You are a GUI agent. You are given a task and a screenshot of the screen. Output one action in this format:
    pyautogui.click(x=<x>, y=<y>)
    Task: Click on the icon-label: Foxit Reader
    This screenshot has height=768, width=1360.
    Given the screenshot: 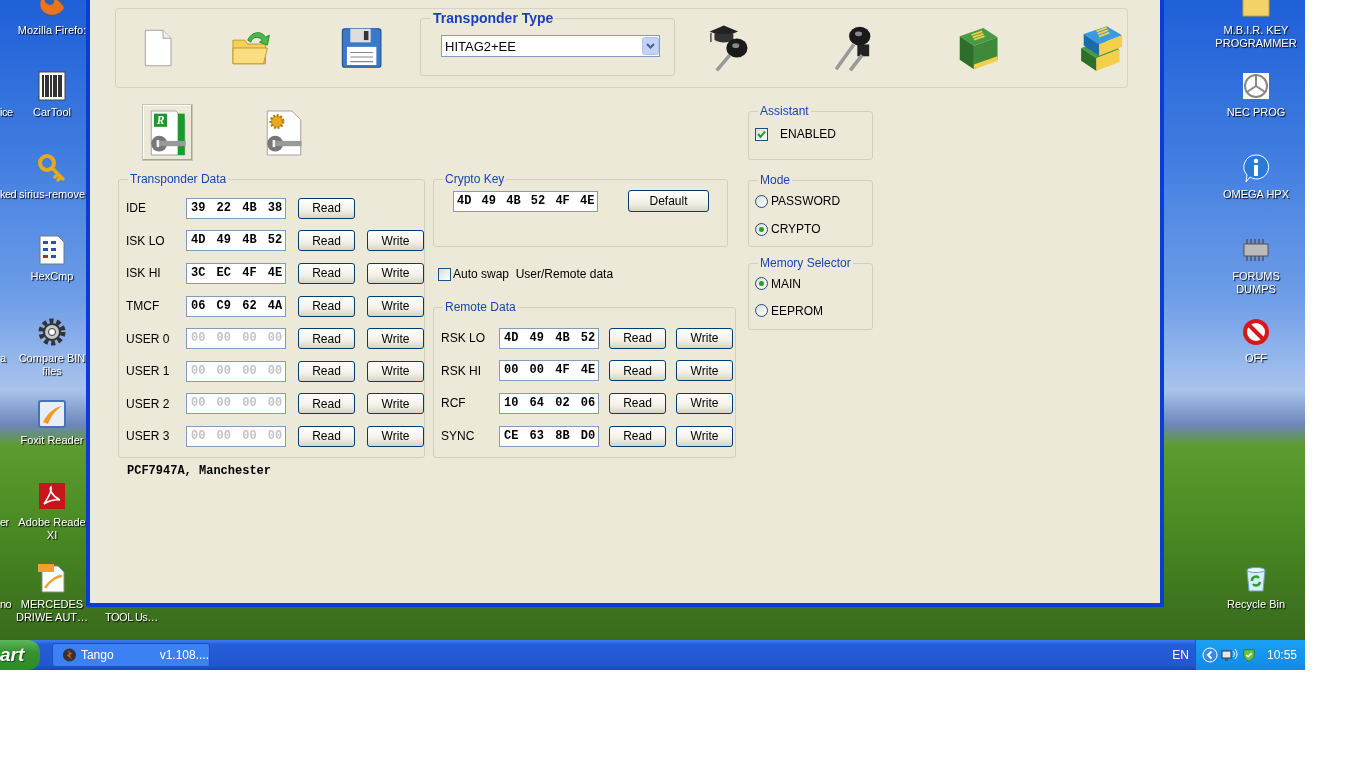 What is the action you would take?
    pyautogui.click(x=52, y=440)
    